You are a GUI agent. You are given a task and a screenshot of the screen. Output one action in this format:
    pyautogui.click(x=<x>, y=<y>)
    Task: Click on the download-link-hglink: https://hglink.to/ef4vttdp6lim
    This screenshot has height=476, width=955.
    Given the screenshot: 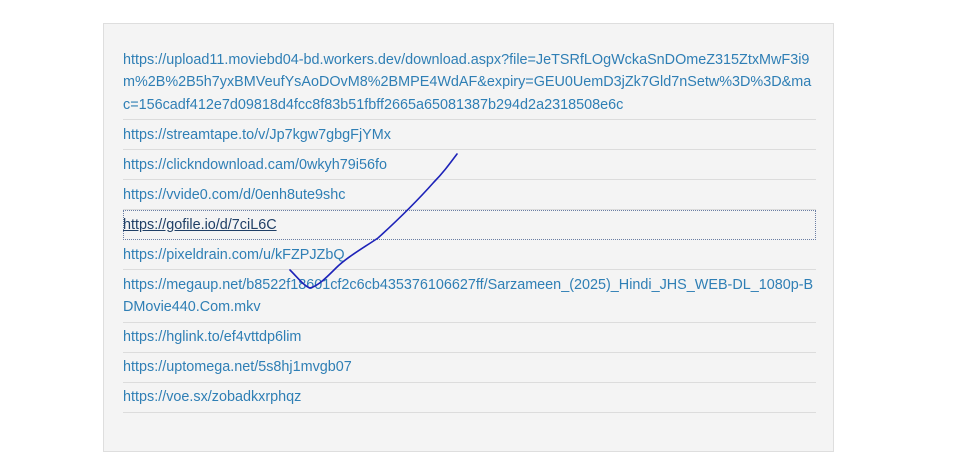 What is the action you would take?
    pyautogui.click(x=469, y=338)
    